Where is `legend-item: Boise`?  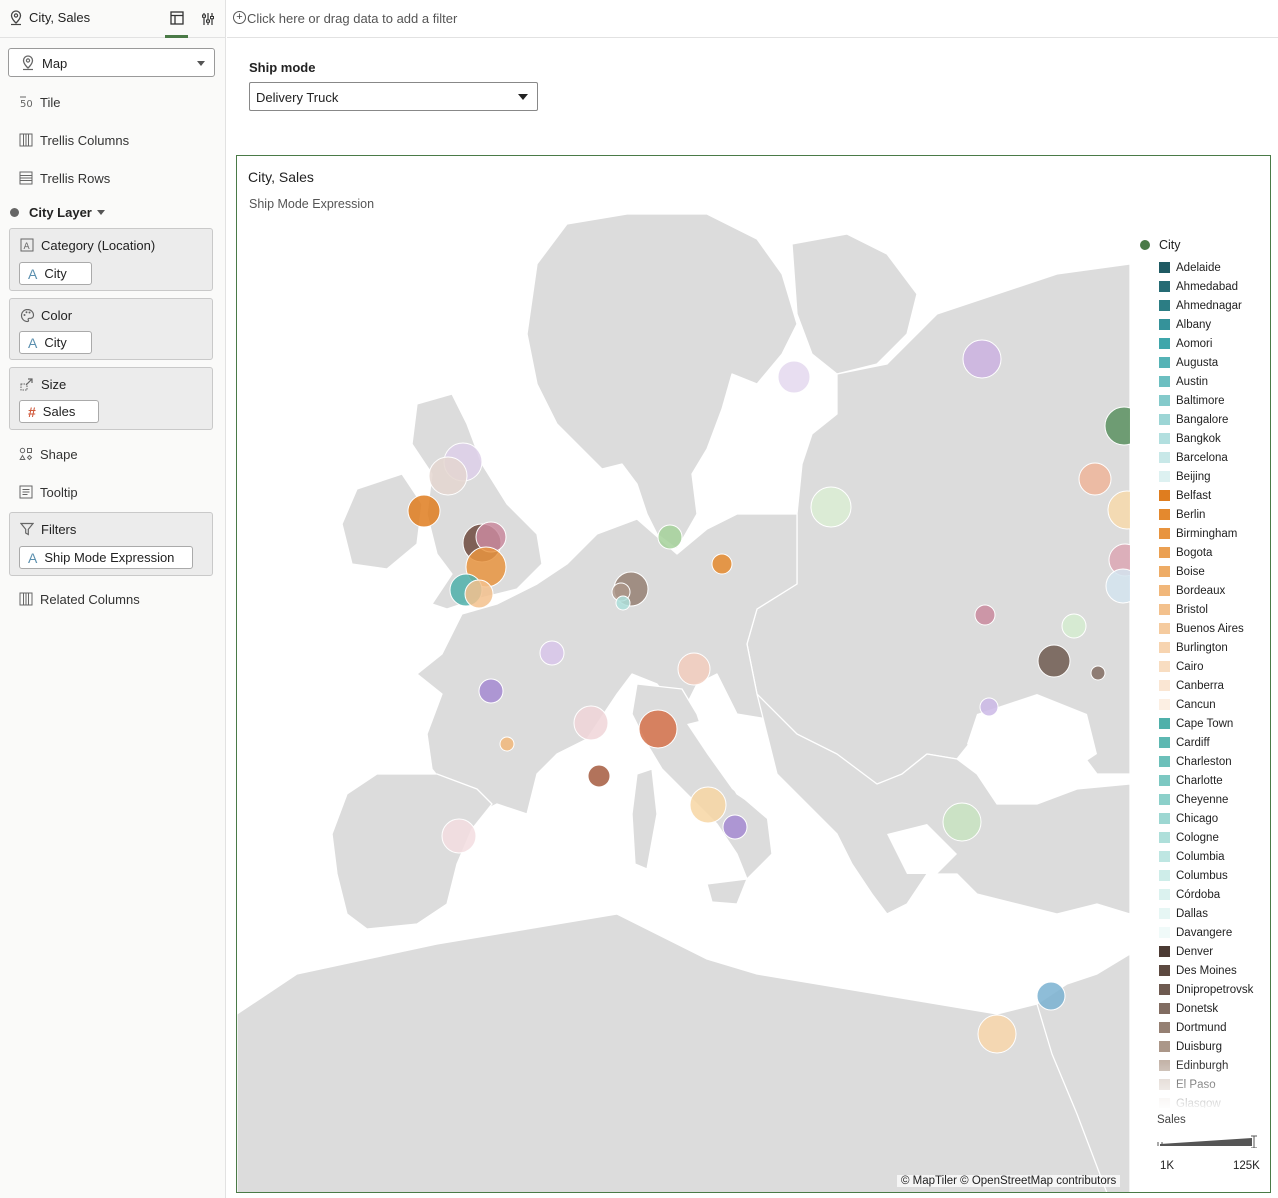 legend-item: Boise is located at coordinates (1202, 571).